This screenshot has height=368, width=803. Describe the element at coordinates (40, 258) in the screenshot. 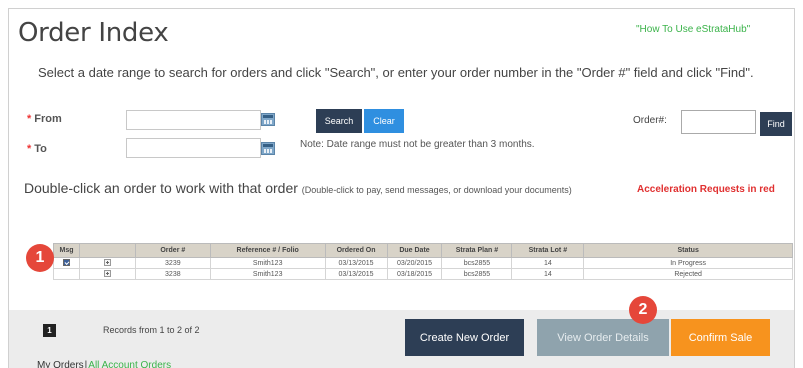

I see `step-badge-1: 1` at that location.